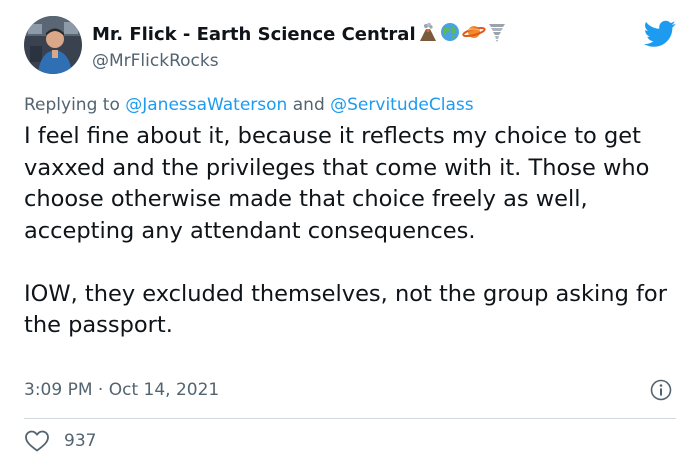 This screenshot has height=471, width=700. I want to click on tweet-date: Oct 14, 2021, so click(164, 390).